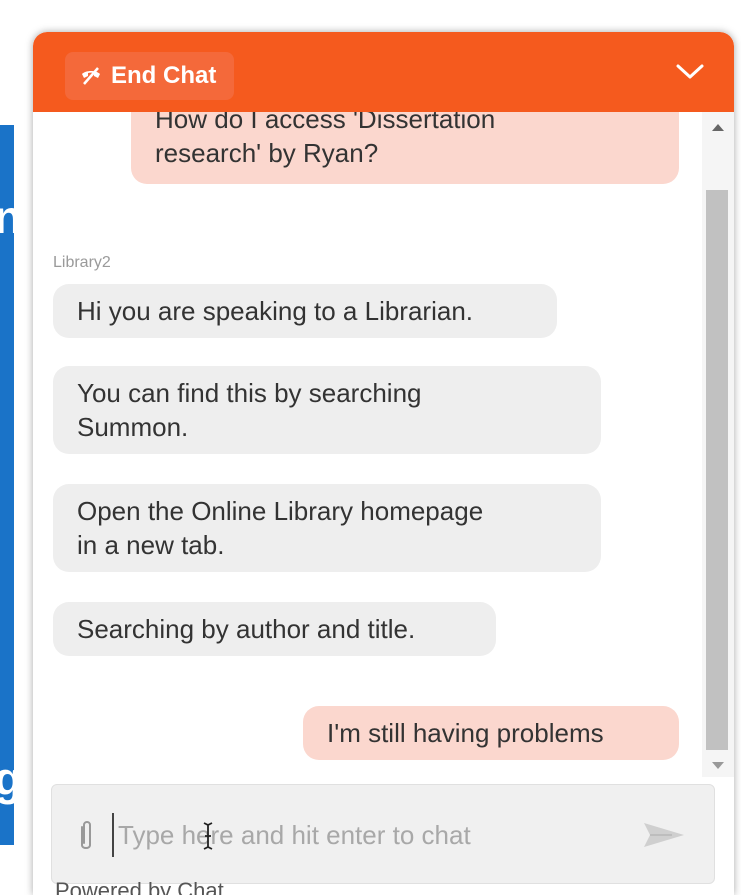  Describe the element at coordinates (133, 427) in the screenshot. I see `message-text: Summon.` at that location.